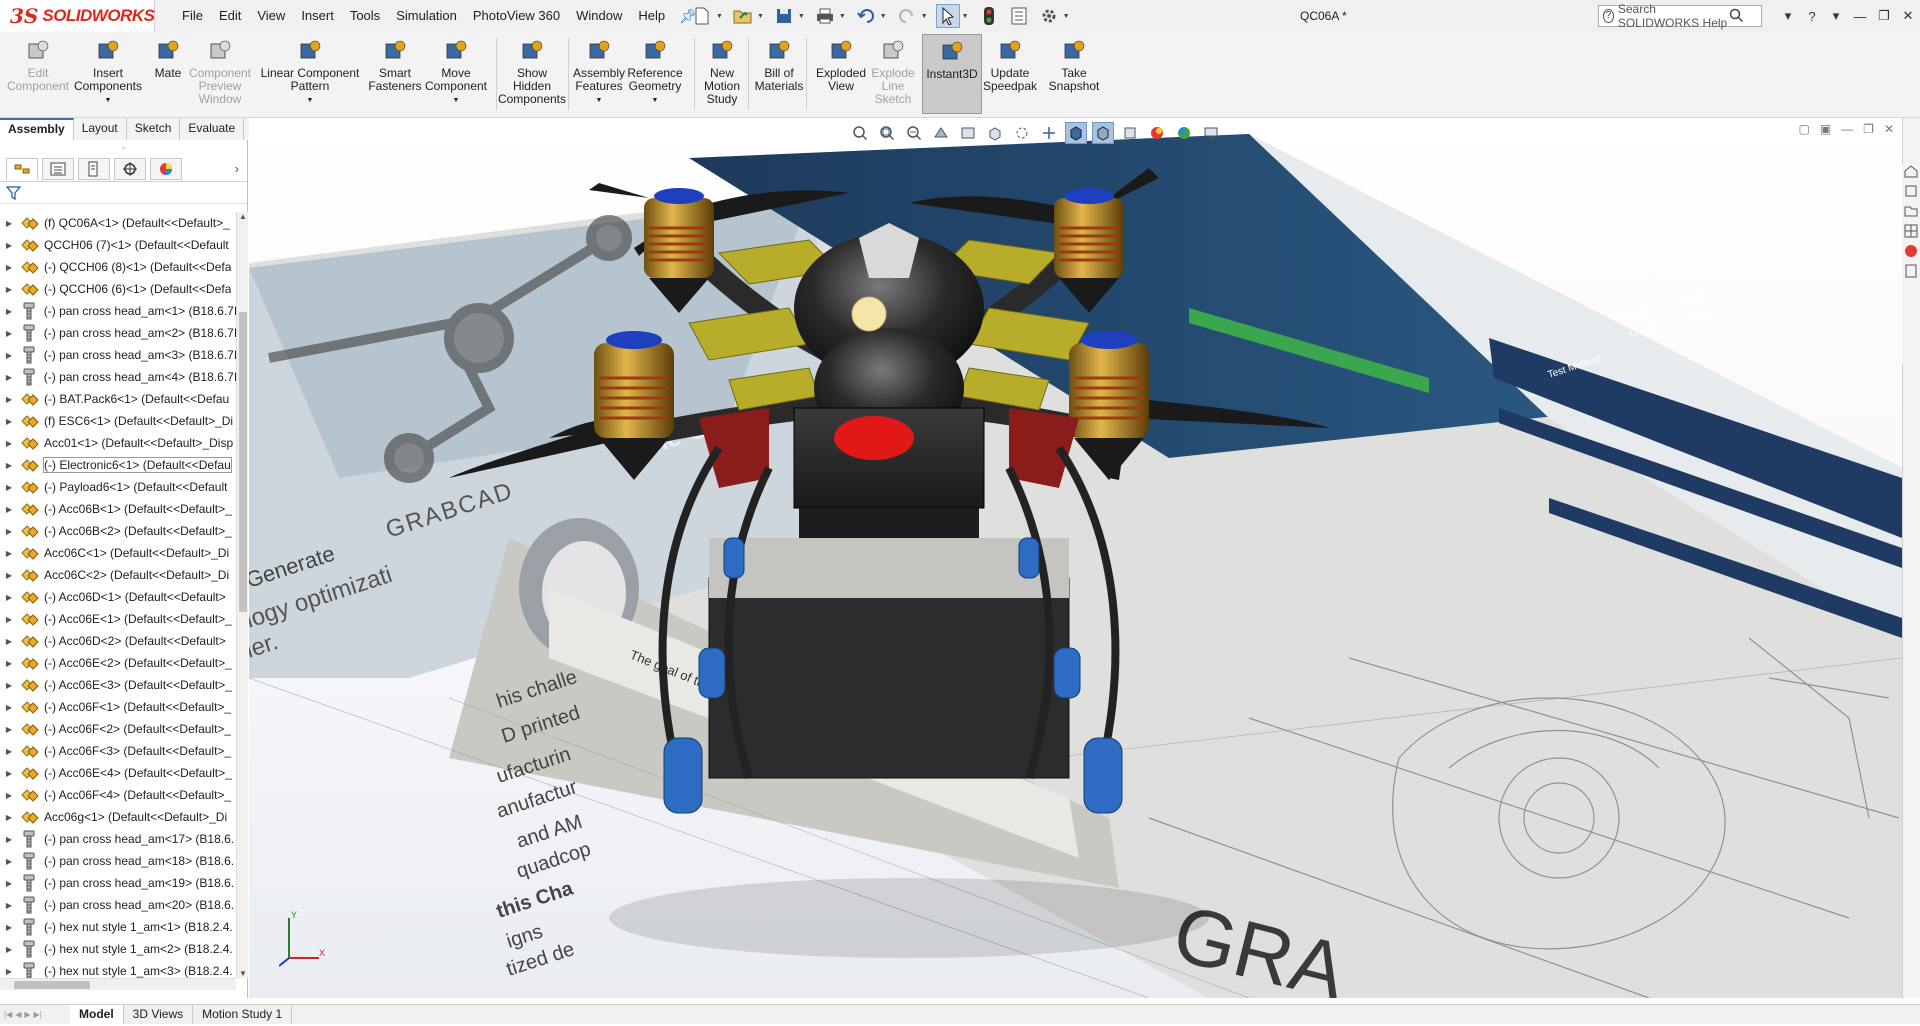 The width and height of the screenshot is (1920, 1026). What do you see at coordinates (801, 16) in the screenshot?
I see `save-dropdown-icon: ▼` at bounding box center [801, 16].